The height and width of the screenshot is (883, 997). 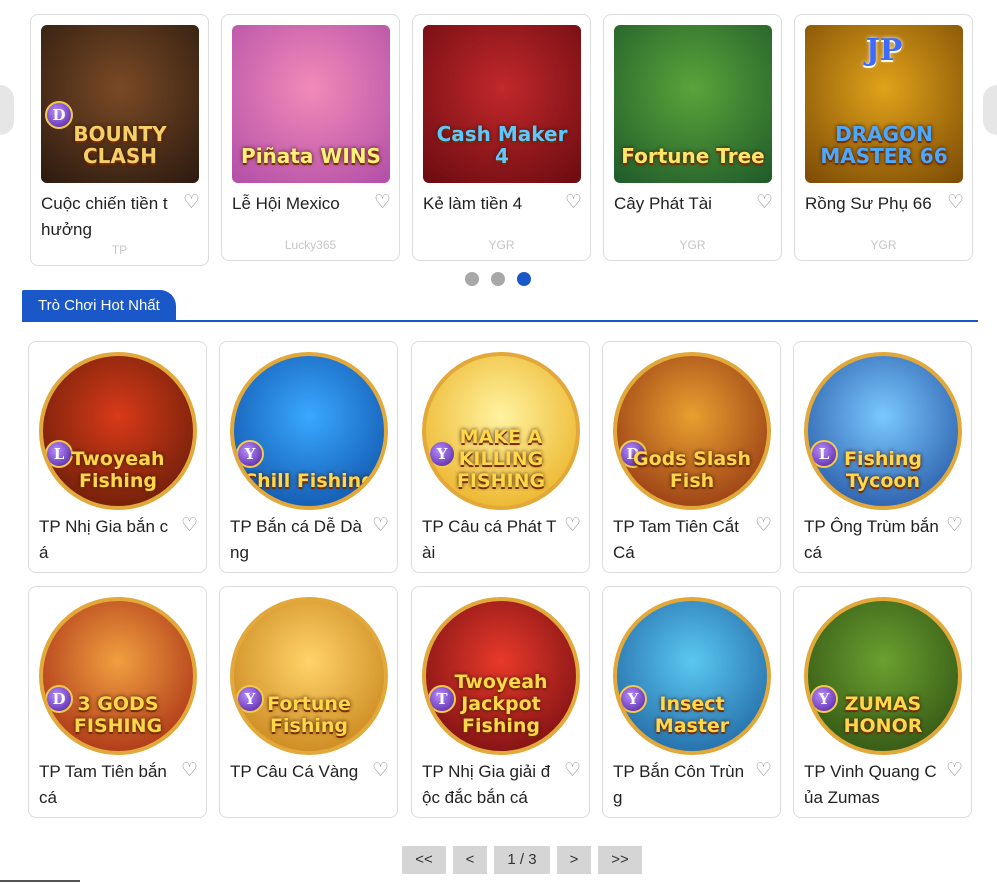 What do you see at coordinates (883, 470) in the screenshot?
I see `game-logo-text: Fishing Tycoon` at bounding box center [883, 470].